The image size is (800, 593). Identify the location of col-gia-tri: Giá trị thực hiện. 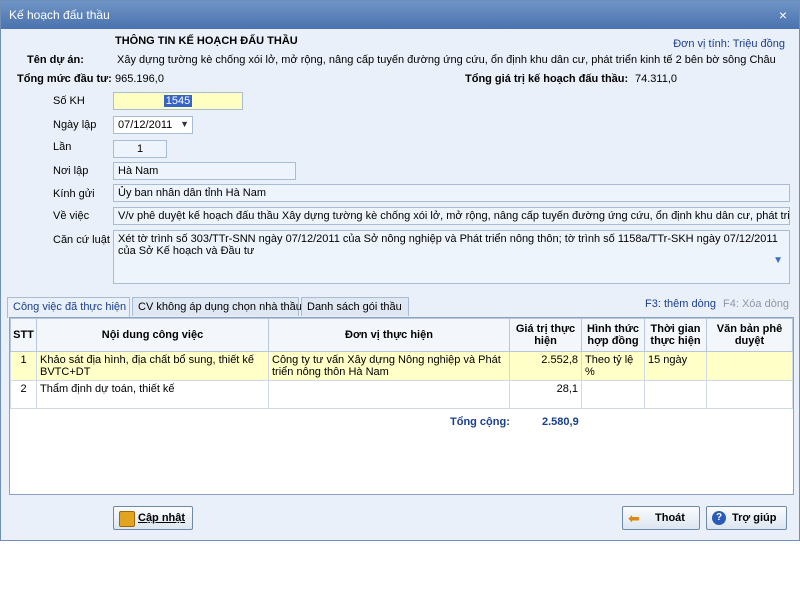
(545, 335).